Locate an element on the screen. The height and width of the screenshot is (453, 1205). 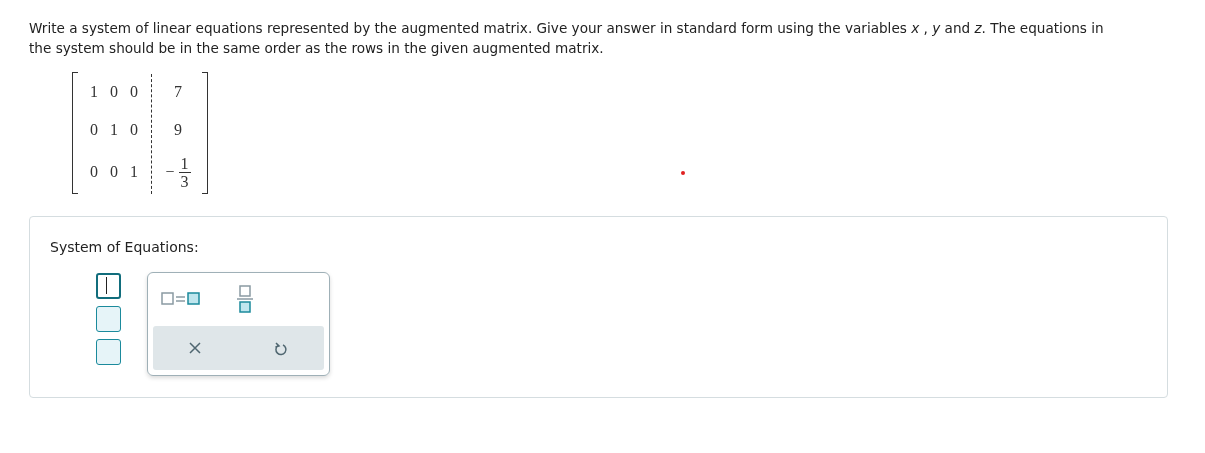
fraction-template-icon is located at coordinates (245, 299).